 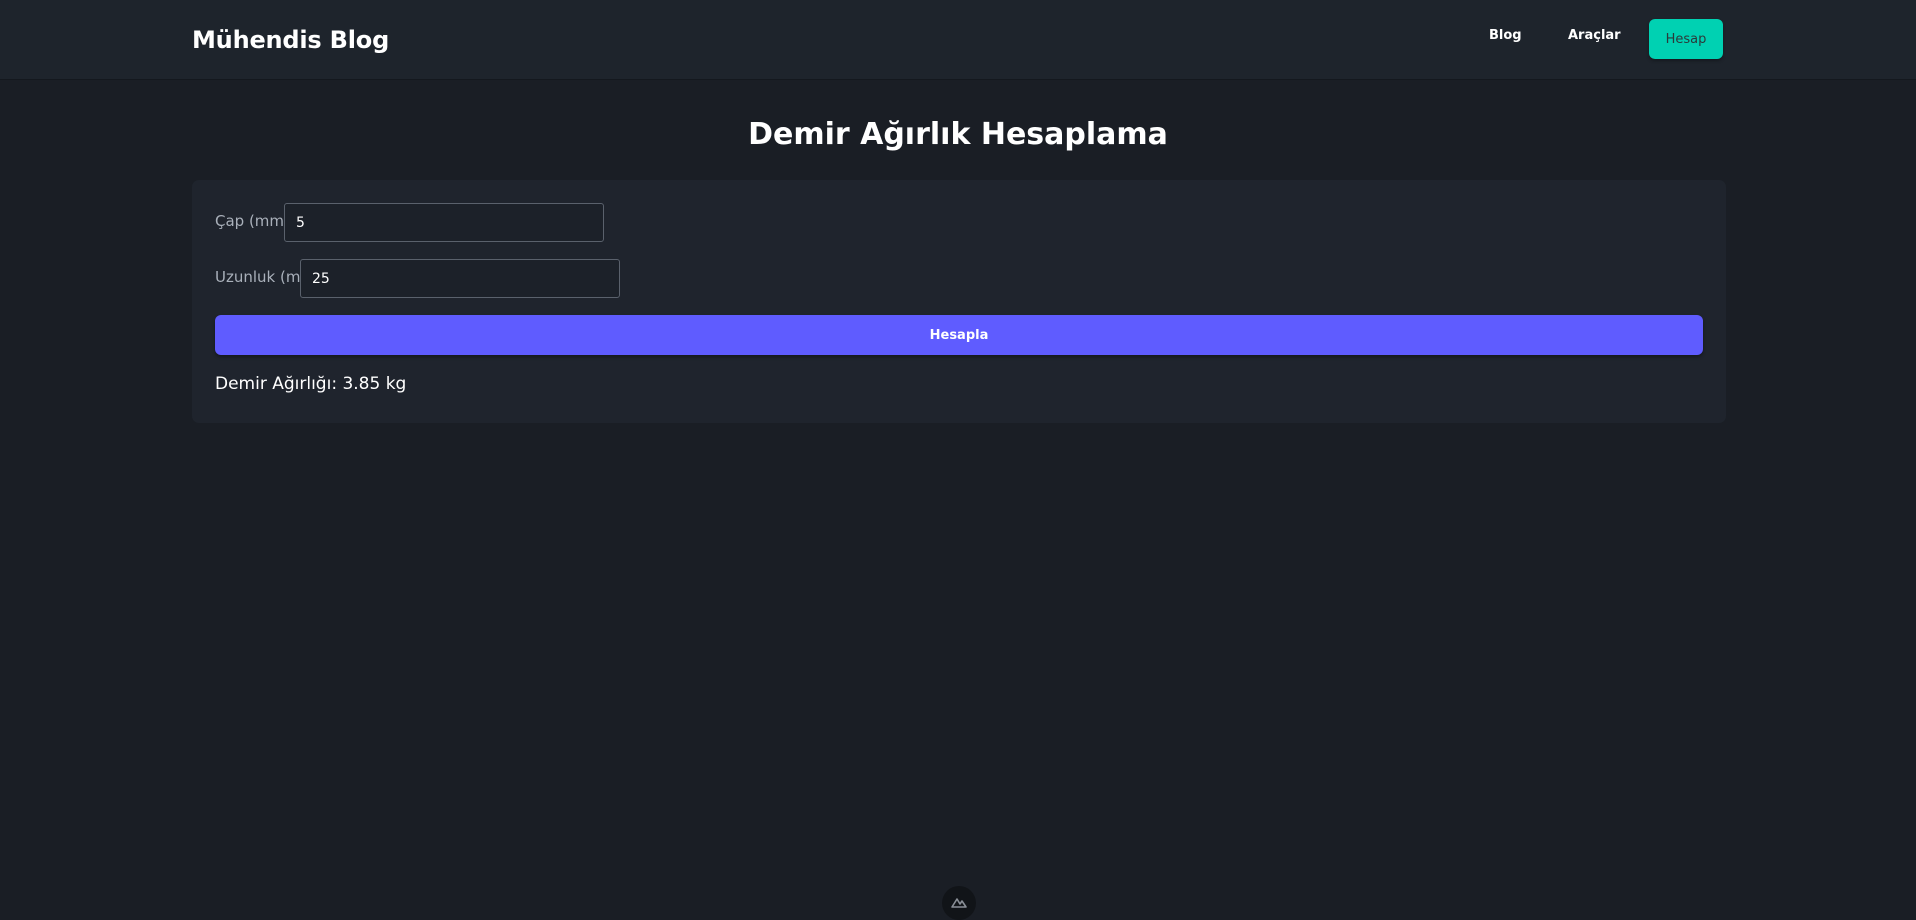 I want to click on nuxt-devtools-icon, so click(x=959, y=903).